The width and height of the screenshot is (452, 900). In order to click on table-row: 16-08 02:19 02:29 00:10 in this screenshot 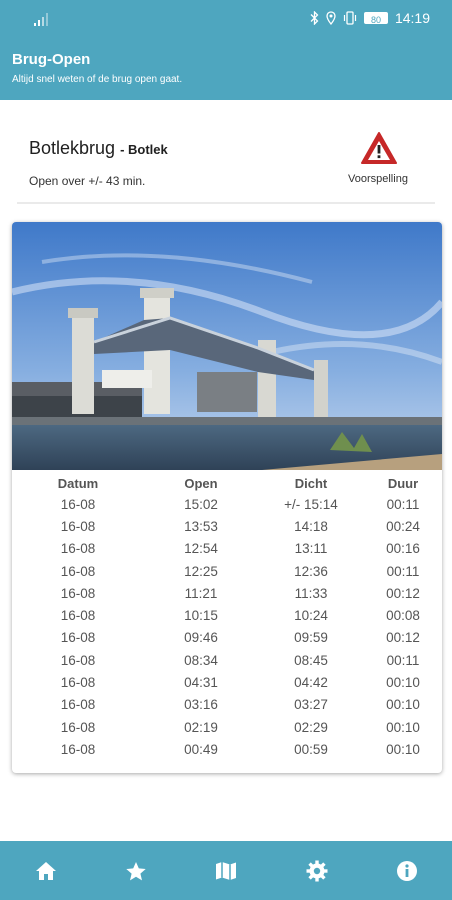, I will do `click(227, 727)`.